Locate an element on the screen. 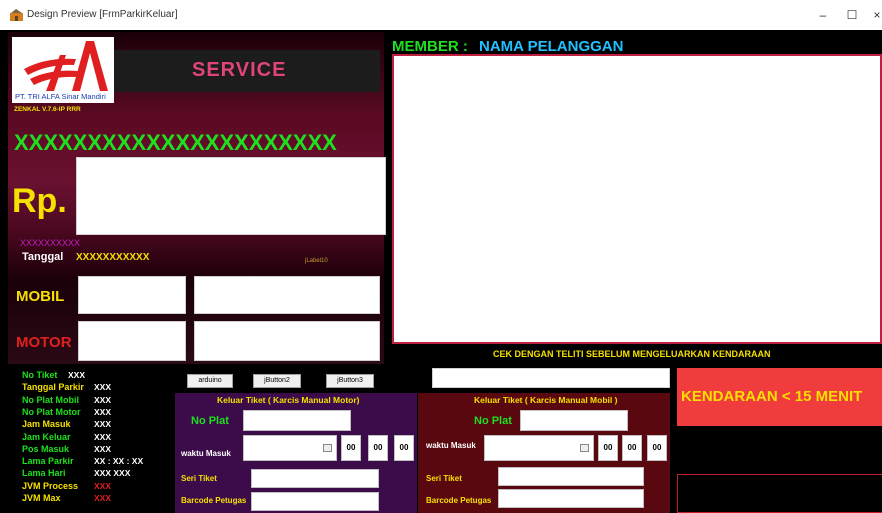 The image size is (882, 513). window-title: Design Preview [FrmParkirKeluar] is located at coordinates (102, 14).